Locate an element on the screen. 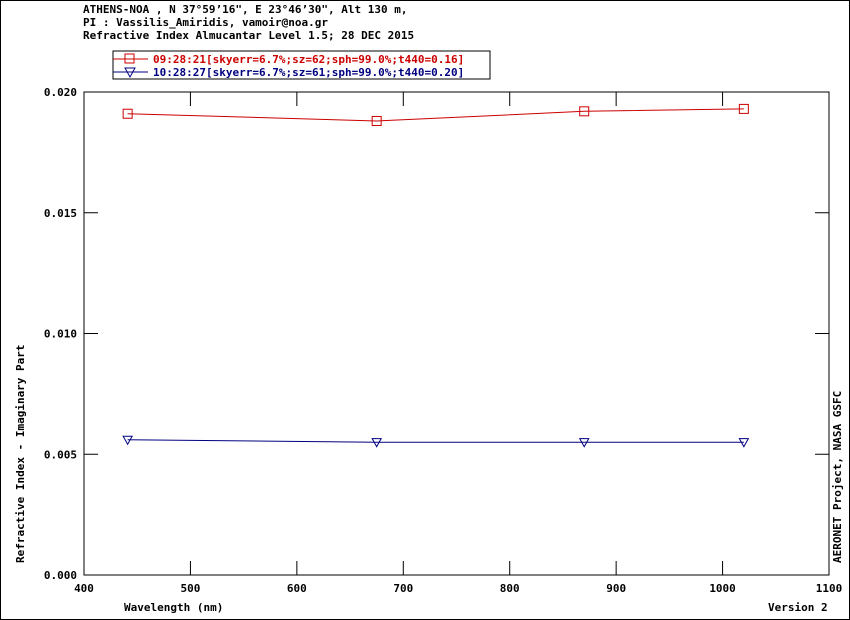 The image size is (850, 620). credit-label: AERONET Project, NASA GSFC is located at coordinates (837, 477).